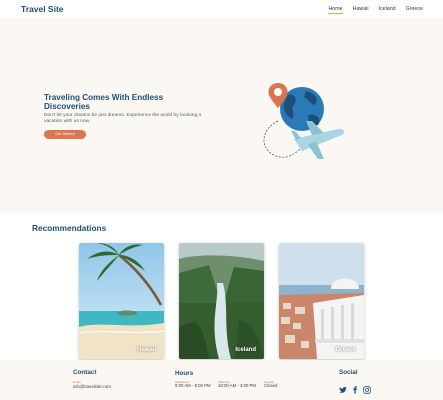 This screenshot has width=443, height=400. What do you see at coordinates (348, 372) in the screenshot?
I see `social-title: Social` at bounding box center [348, 372].